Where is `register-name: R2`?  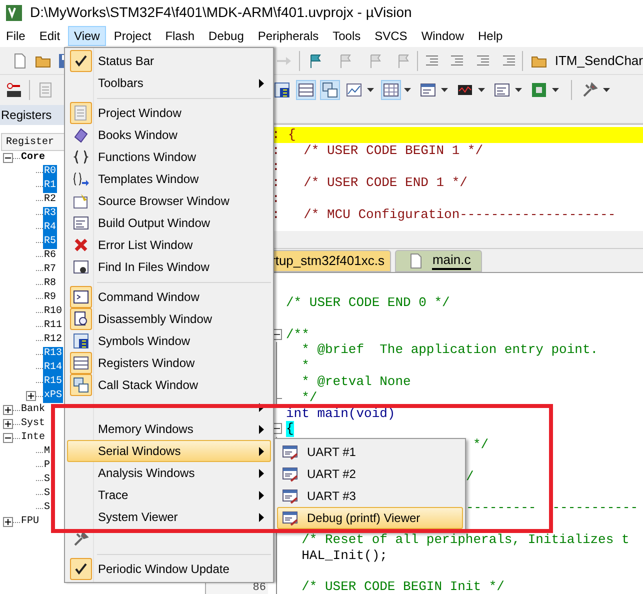
register-name: R2 is located at coordinates (50, 200).